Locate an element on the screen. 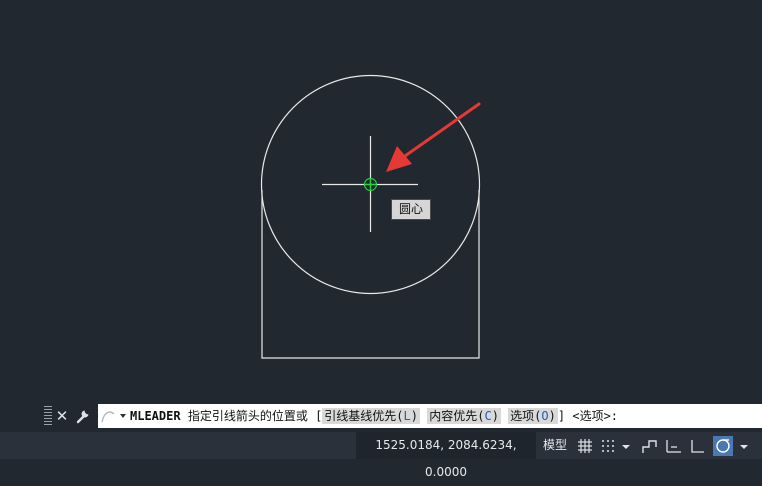 The image size is (762, 486). ortho-icon is located at coordinates (650, 446).